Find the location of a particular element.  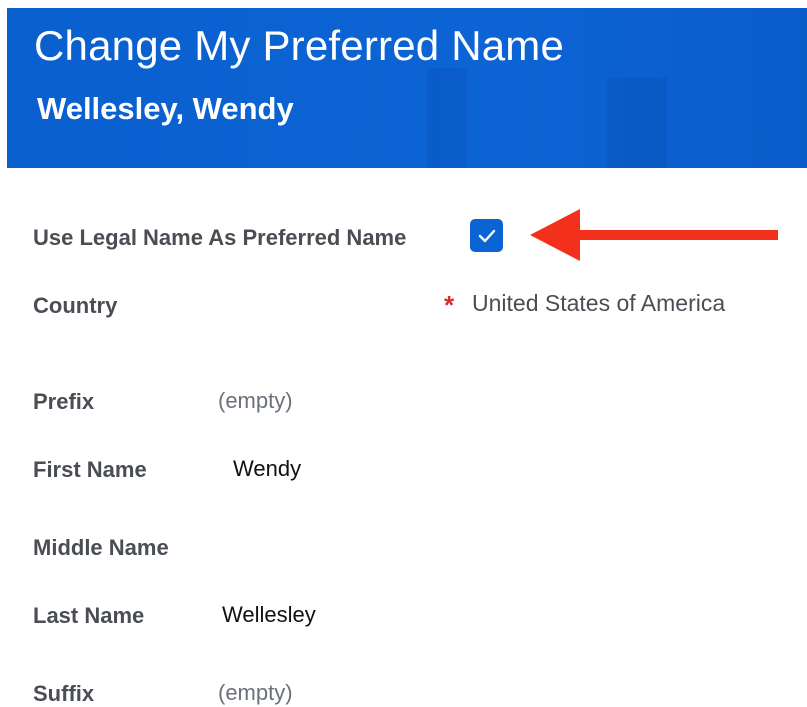

country-label: Country is located at coordinates (75, 305).